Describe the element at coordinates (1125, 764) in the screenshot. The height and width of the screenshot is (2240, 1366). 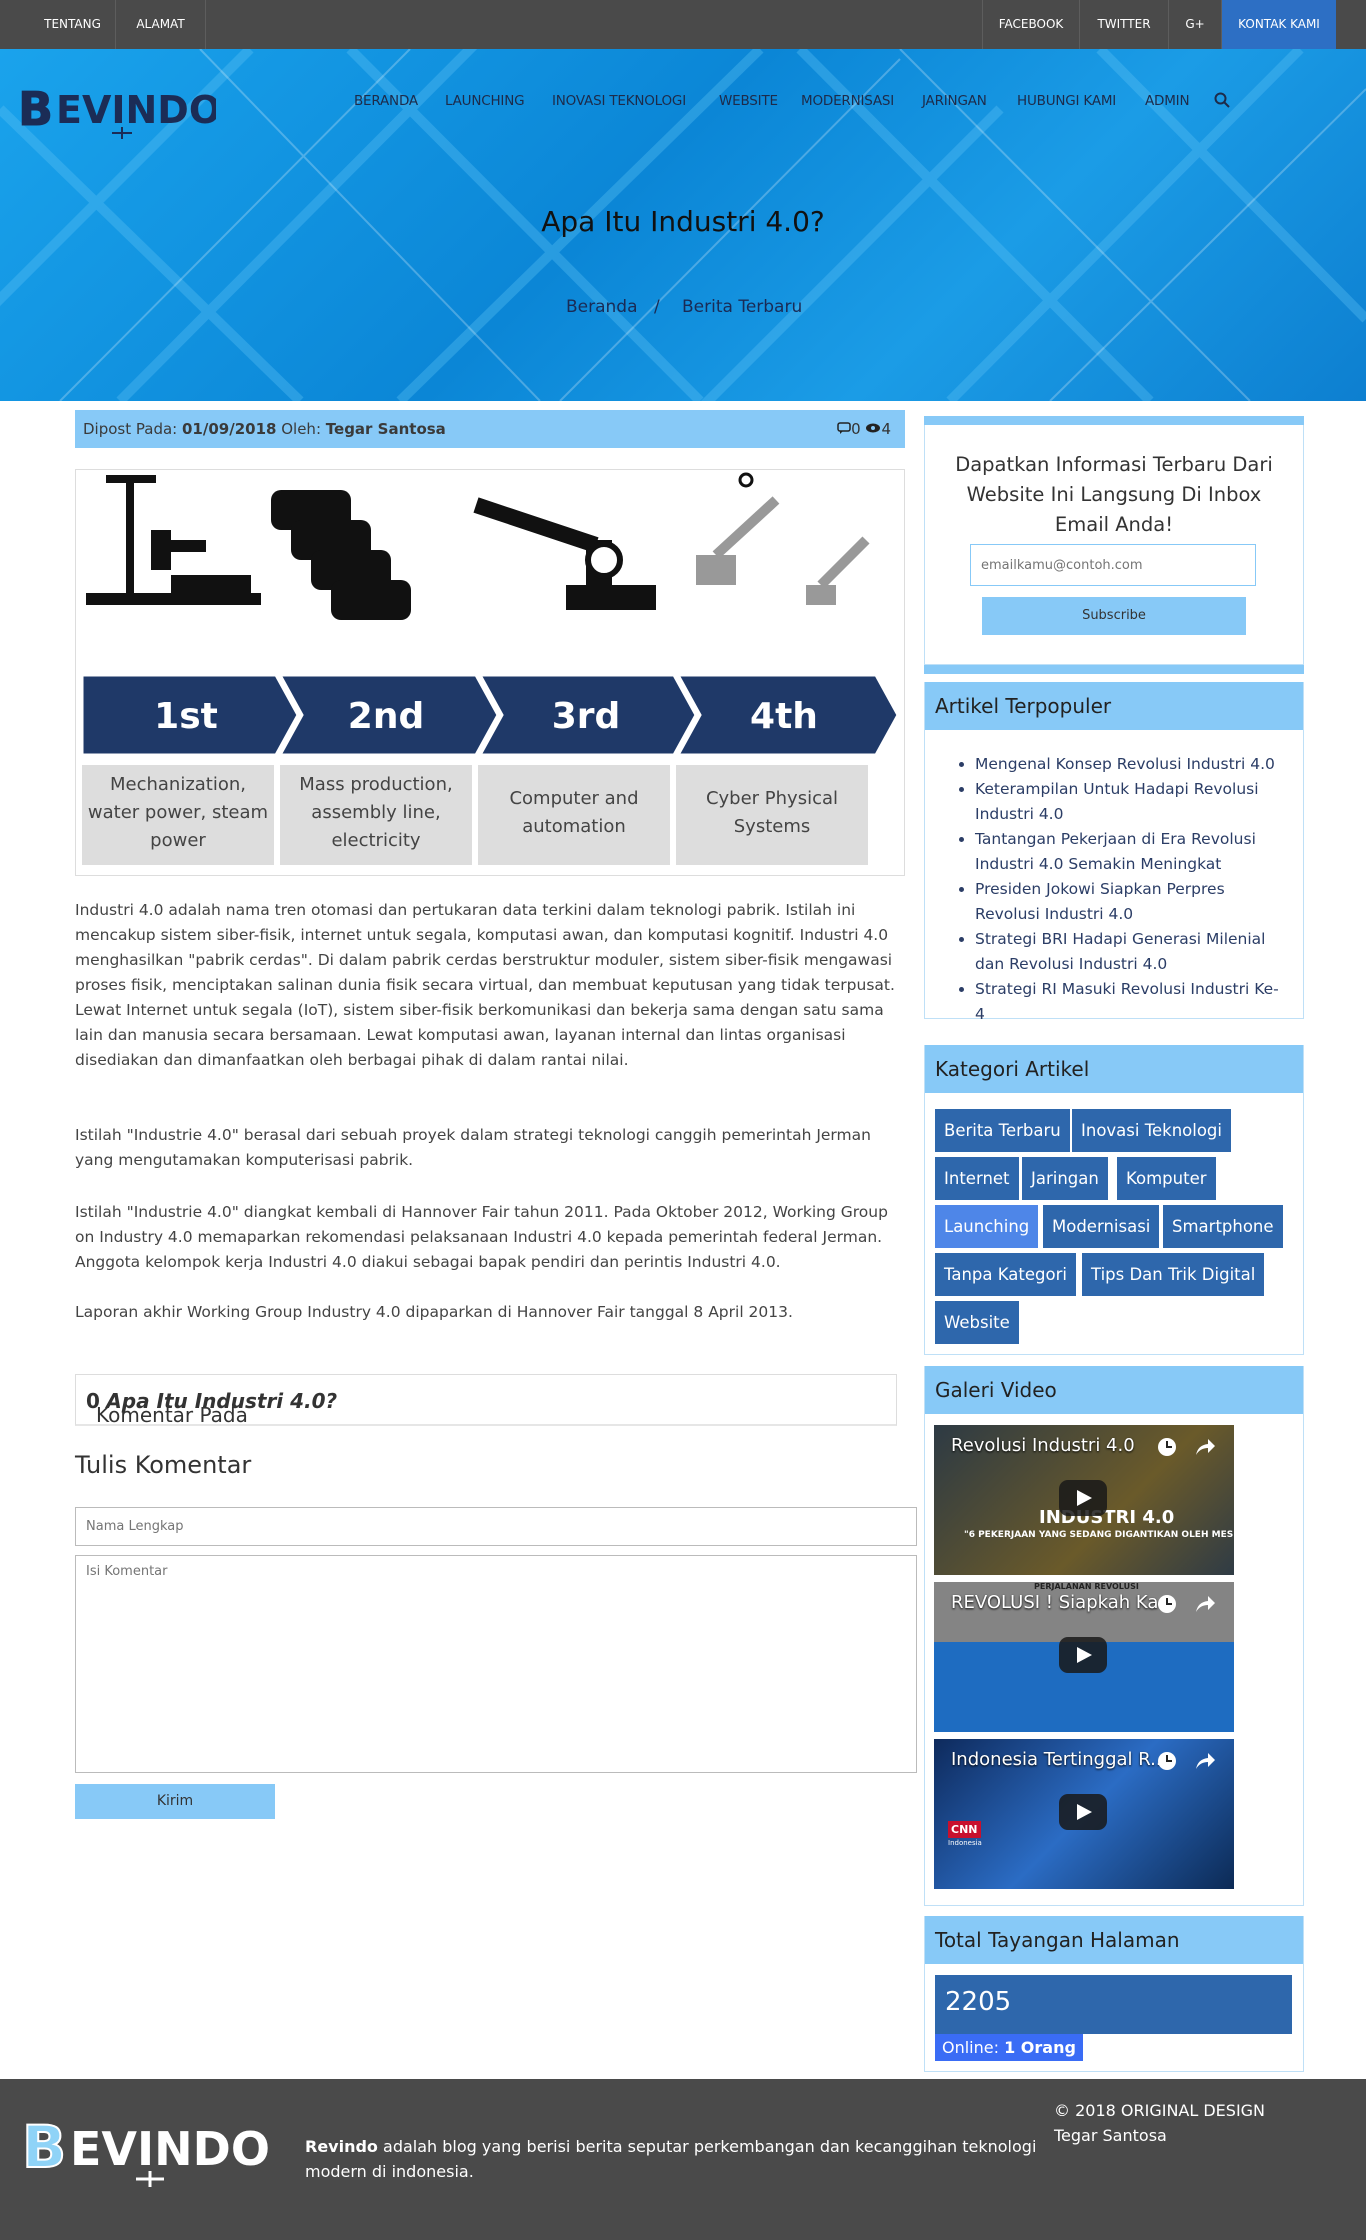
I see `popular-article-link: Mengenal Konsep Revolusi Industri 4.0` at that location.